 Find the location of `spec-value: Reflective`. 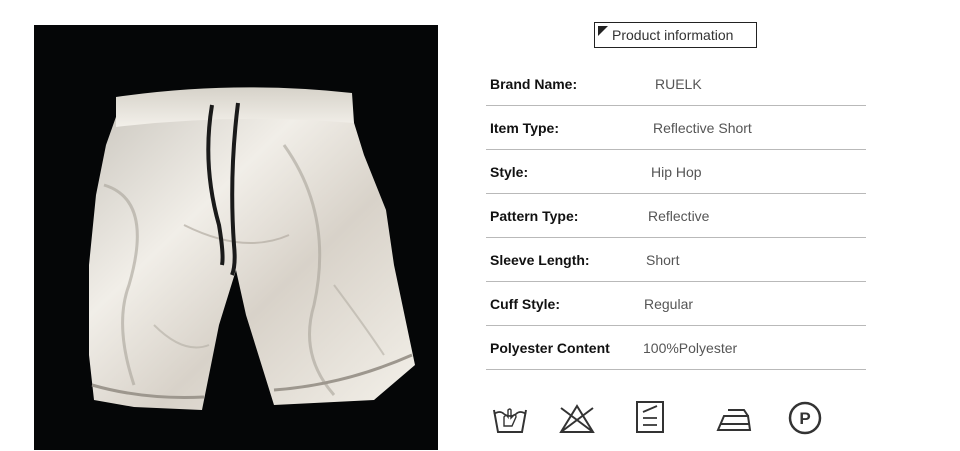

spec-value: Reflective is located at coordinates (679, 216).